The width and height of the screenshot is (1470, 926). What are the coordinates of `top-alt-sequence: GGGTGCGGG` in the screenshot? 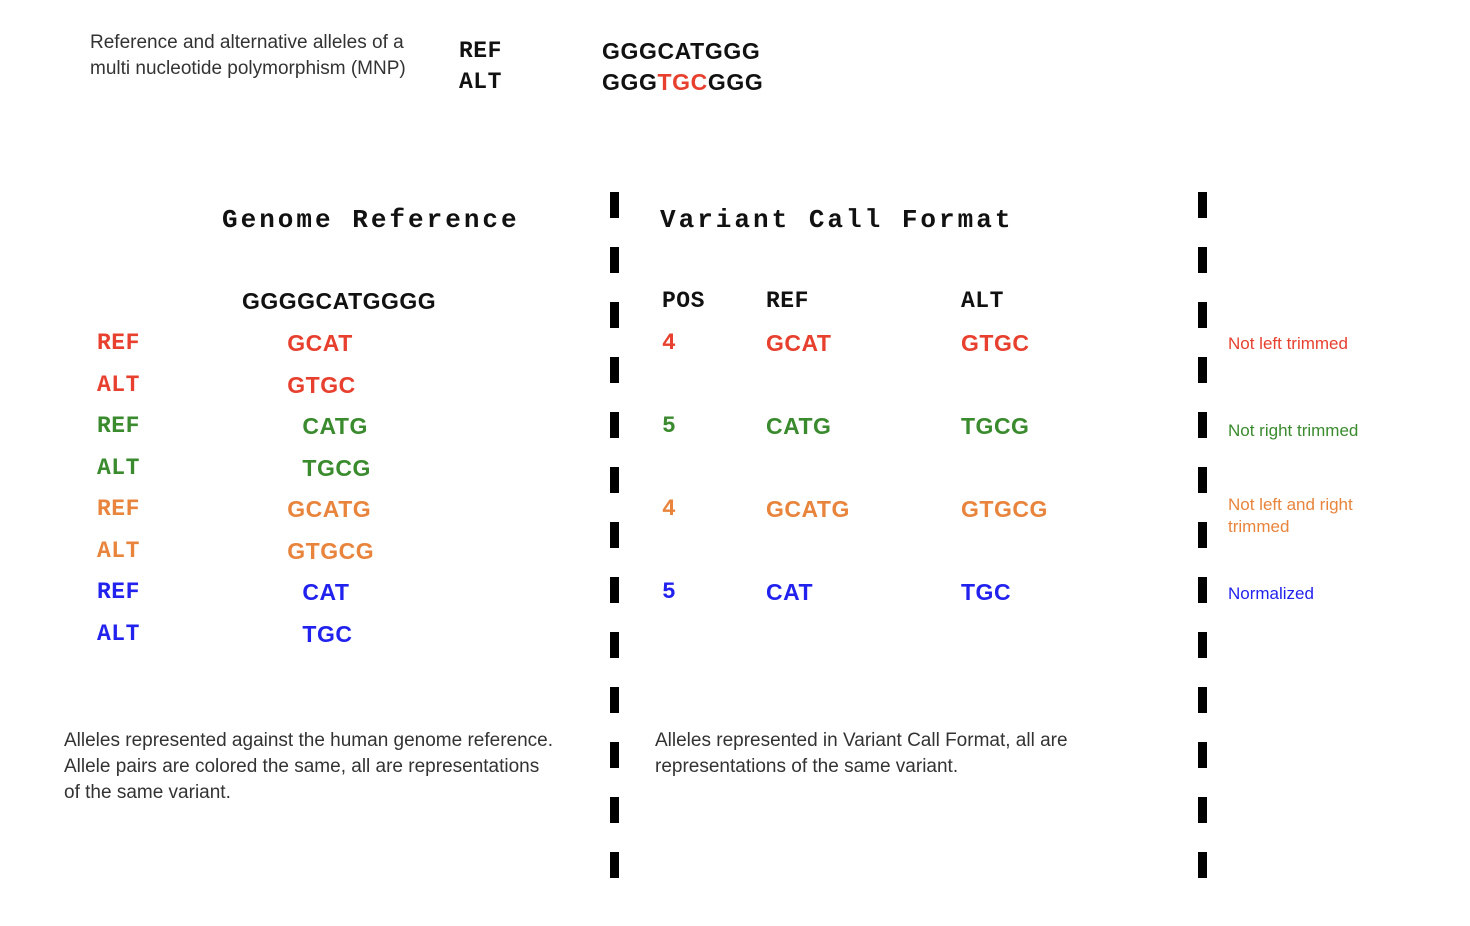 It's located at (682, 82).